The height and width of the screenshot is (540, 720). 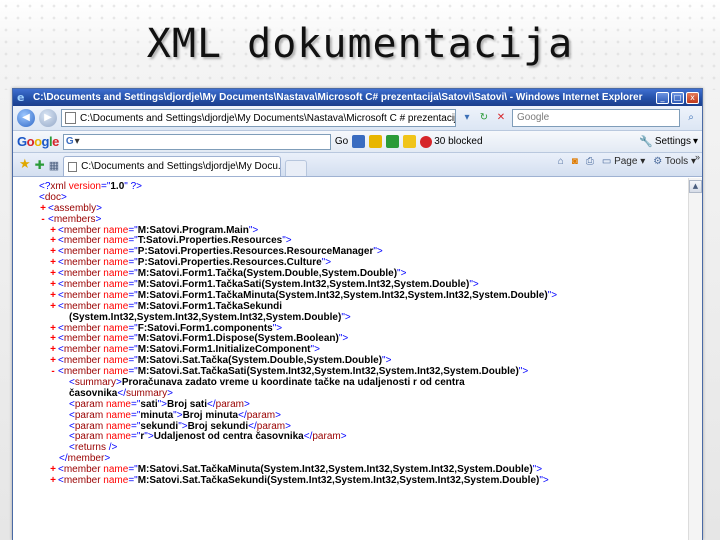 I want to click on feeds-icon: ◙, so click(x=575, y=161).